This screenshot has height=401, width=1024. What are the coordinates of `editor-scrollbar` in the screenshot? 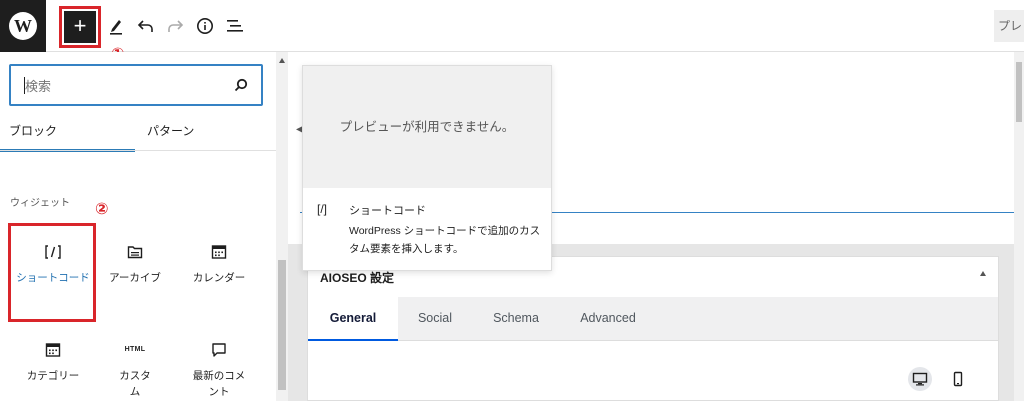 It's located at (1019, 226).